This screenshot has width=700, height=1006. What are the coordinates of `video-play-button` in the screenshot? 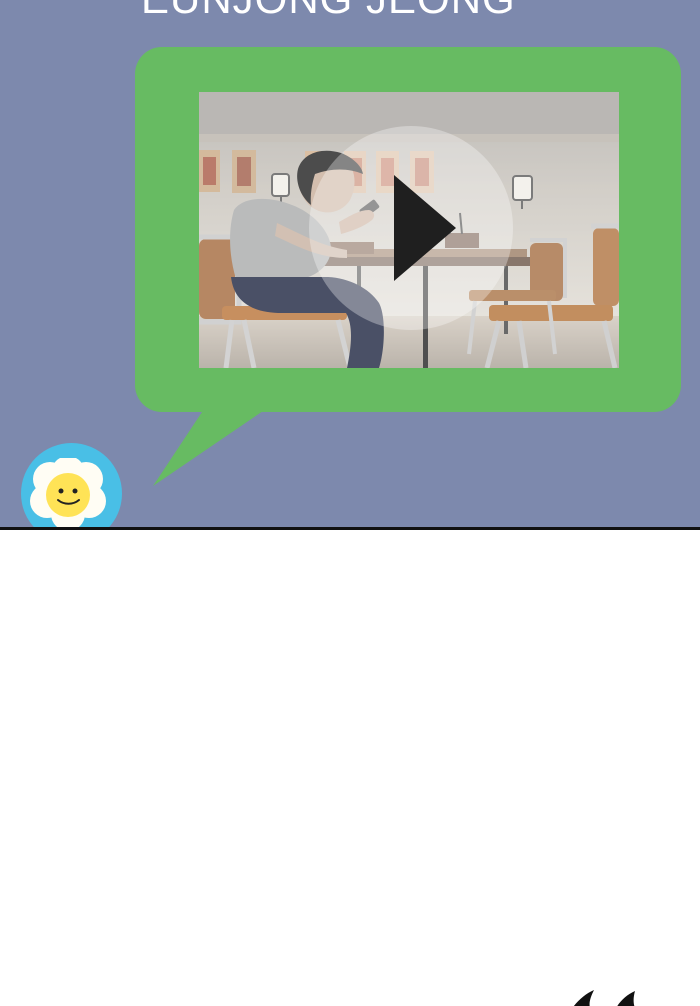 It's located at (411, 228).